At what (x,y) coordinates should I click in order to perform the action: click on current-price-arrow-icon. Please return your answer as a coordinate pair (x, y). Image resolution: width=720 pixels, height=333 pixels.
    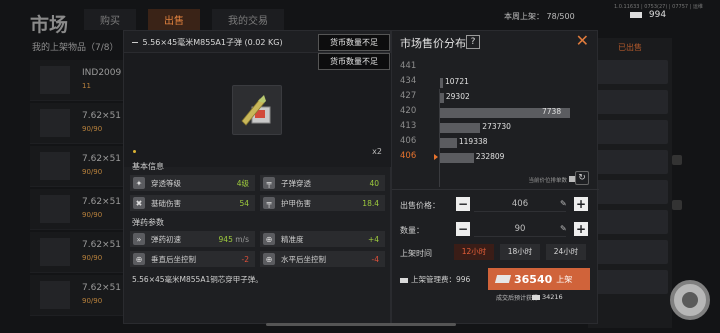
    Looking at the image, I should click on (436, 157).